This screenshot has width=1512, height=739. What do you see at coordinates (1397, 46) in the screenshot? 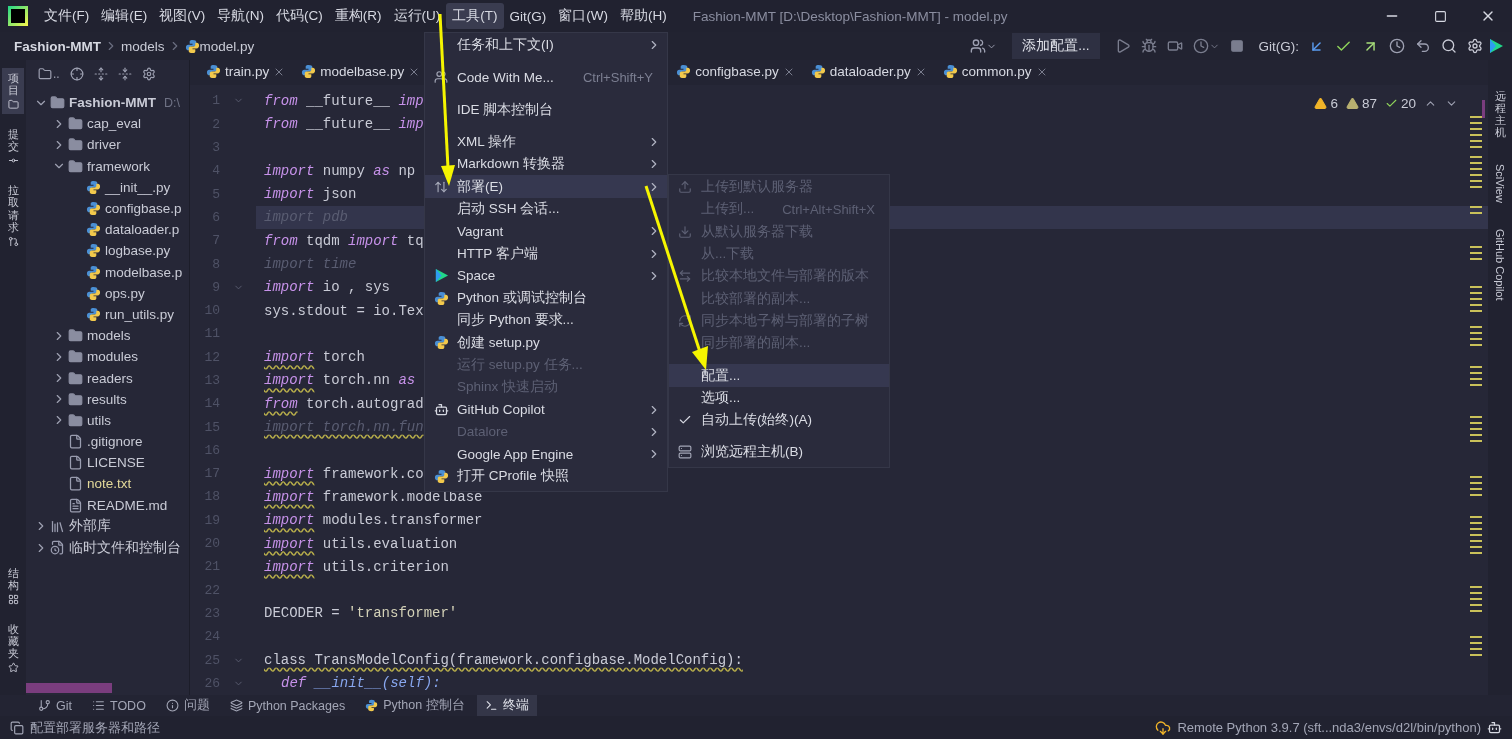
I see `history-icon` at bounding box center [1397, 46].